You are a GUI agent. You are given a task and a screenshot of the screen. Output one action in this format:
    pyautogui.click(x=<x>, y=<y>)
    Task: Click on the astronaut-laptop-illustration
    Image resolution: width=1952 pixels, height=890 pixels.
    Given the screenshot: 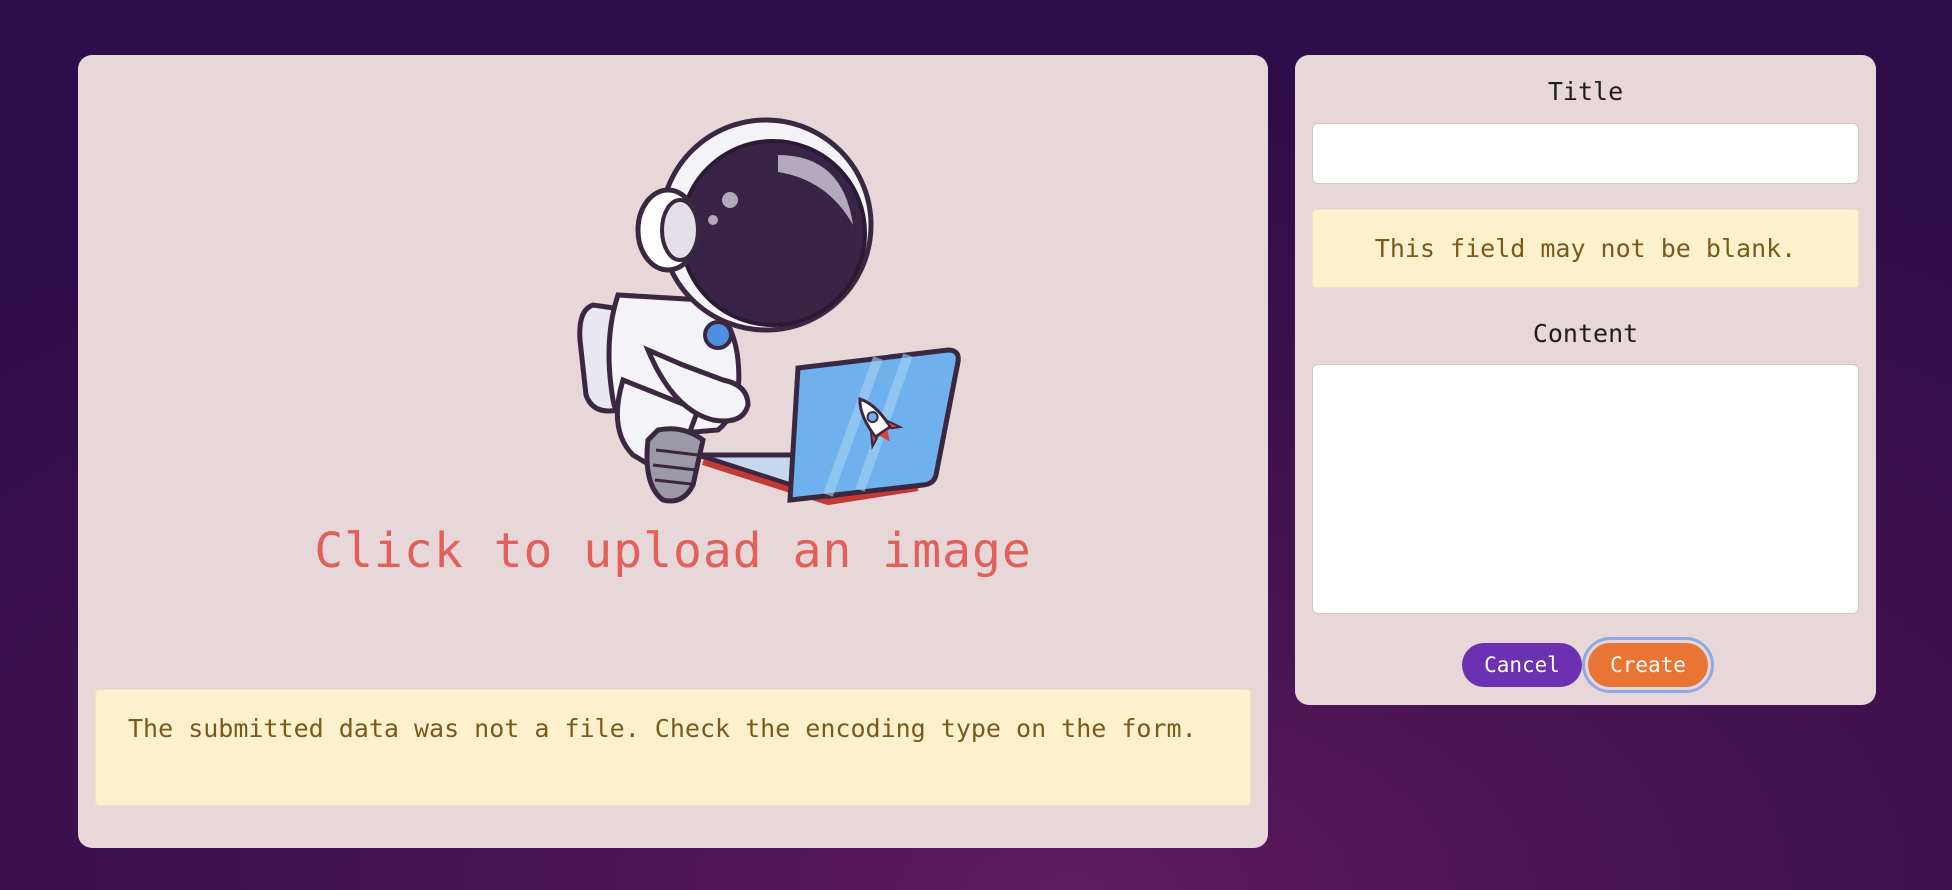 What is the action you would take?
    pyautogui.click(x=769, y=311)
    